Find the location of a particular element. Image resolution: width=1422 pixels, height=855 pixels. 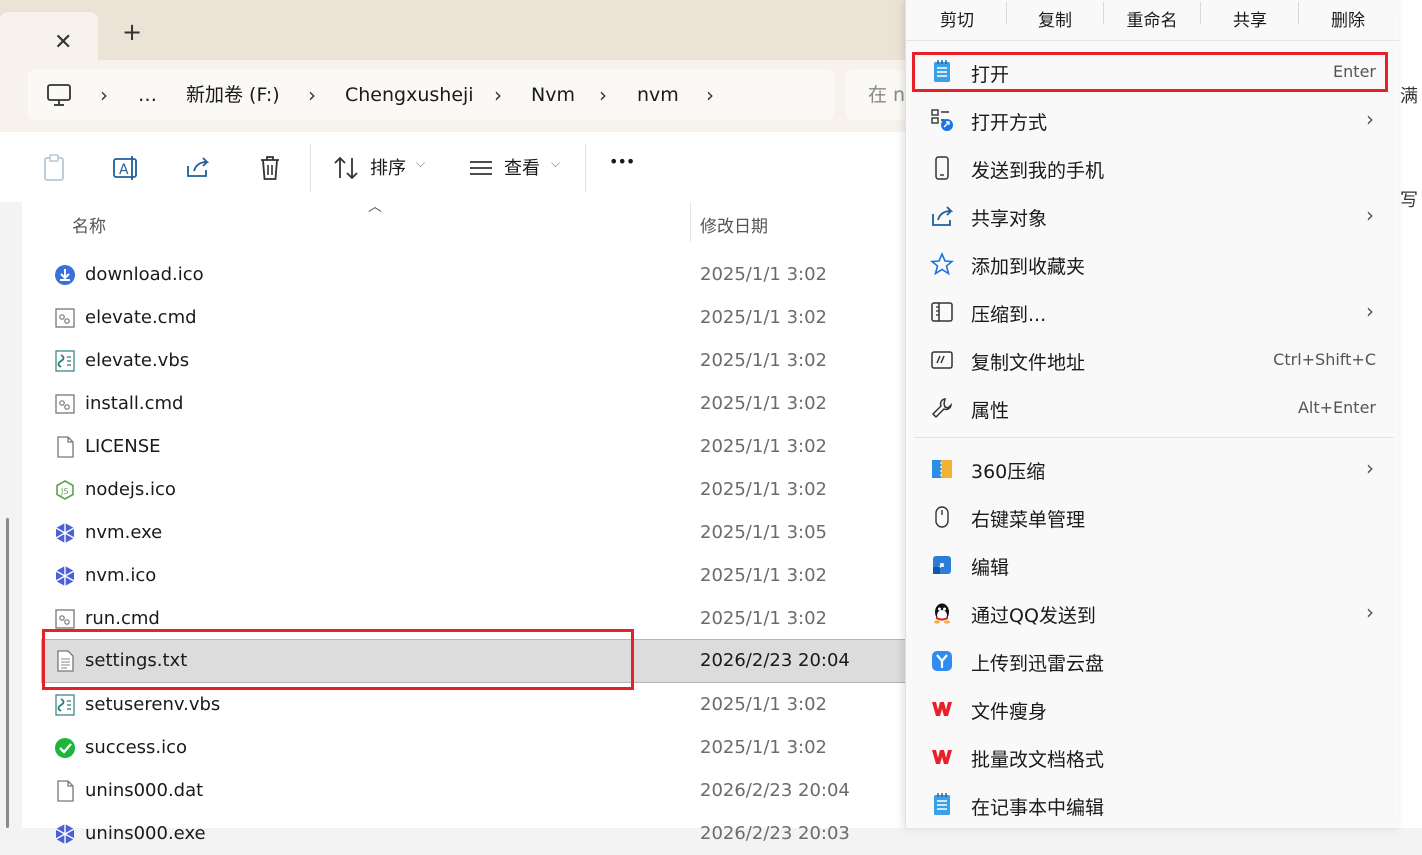

search-input: 在 n is located at coordinates (876, 95).